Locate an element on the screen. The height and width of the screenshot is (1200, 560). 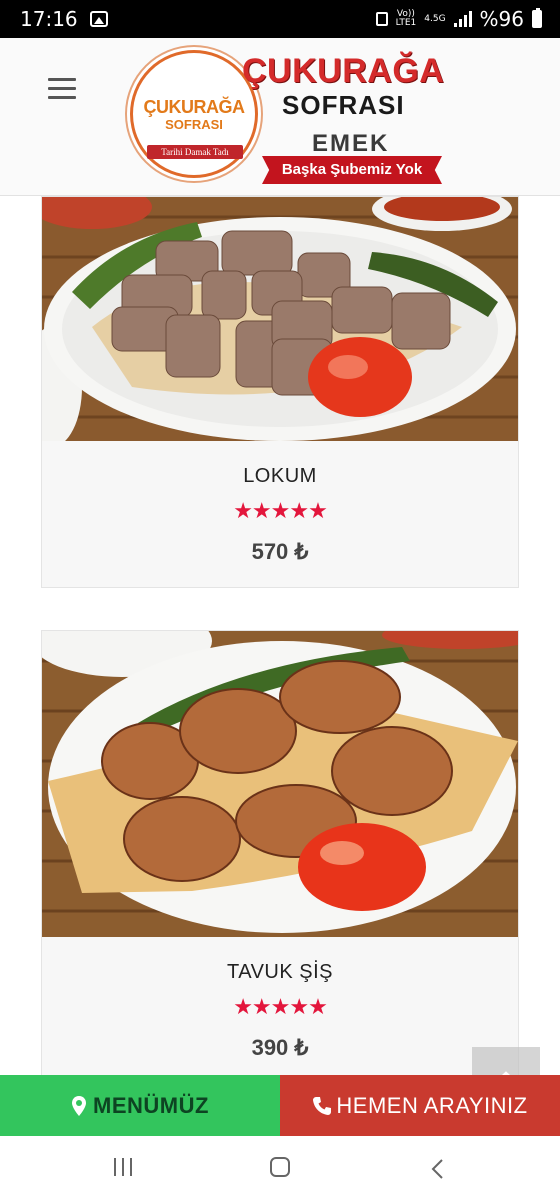
recents-icon is located at coordinates (123, 1167).